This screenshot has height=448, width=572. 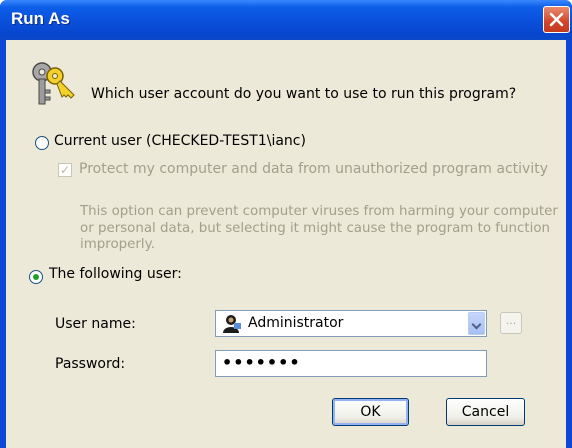 I want to click on chevron-down-icon, so click(x=476, y=323).